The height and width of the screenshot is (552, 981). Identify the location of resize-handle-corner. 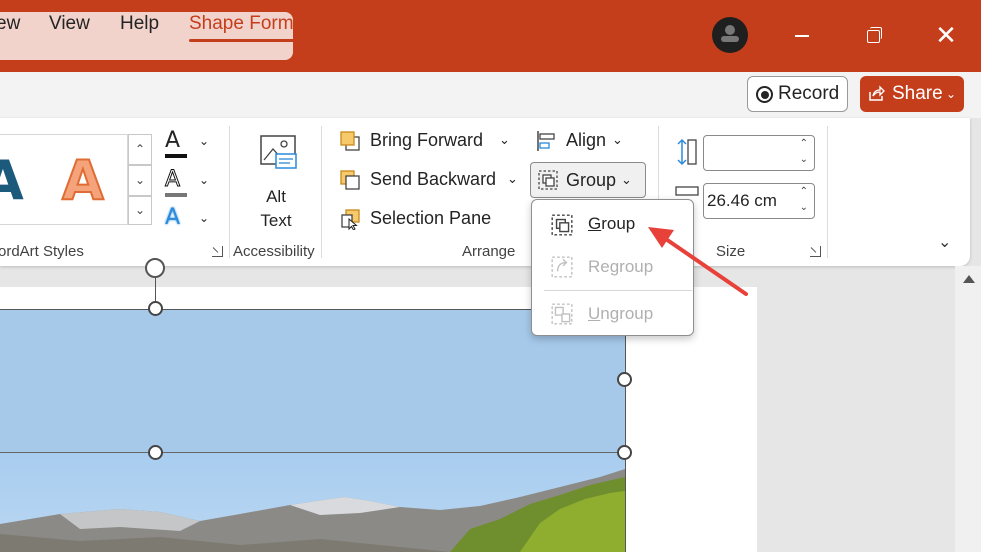
(624, 452).